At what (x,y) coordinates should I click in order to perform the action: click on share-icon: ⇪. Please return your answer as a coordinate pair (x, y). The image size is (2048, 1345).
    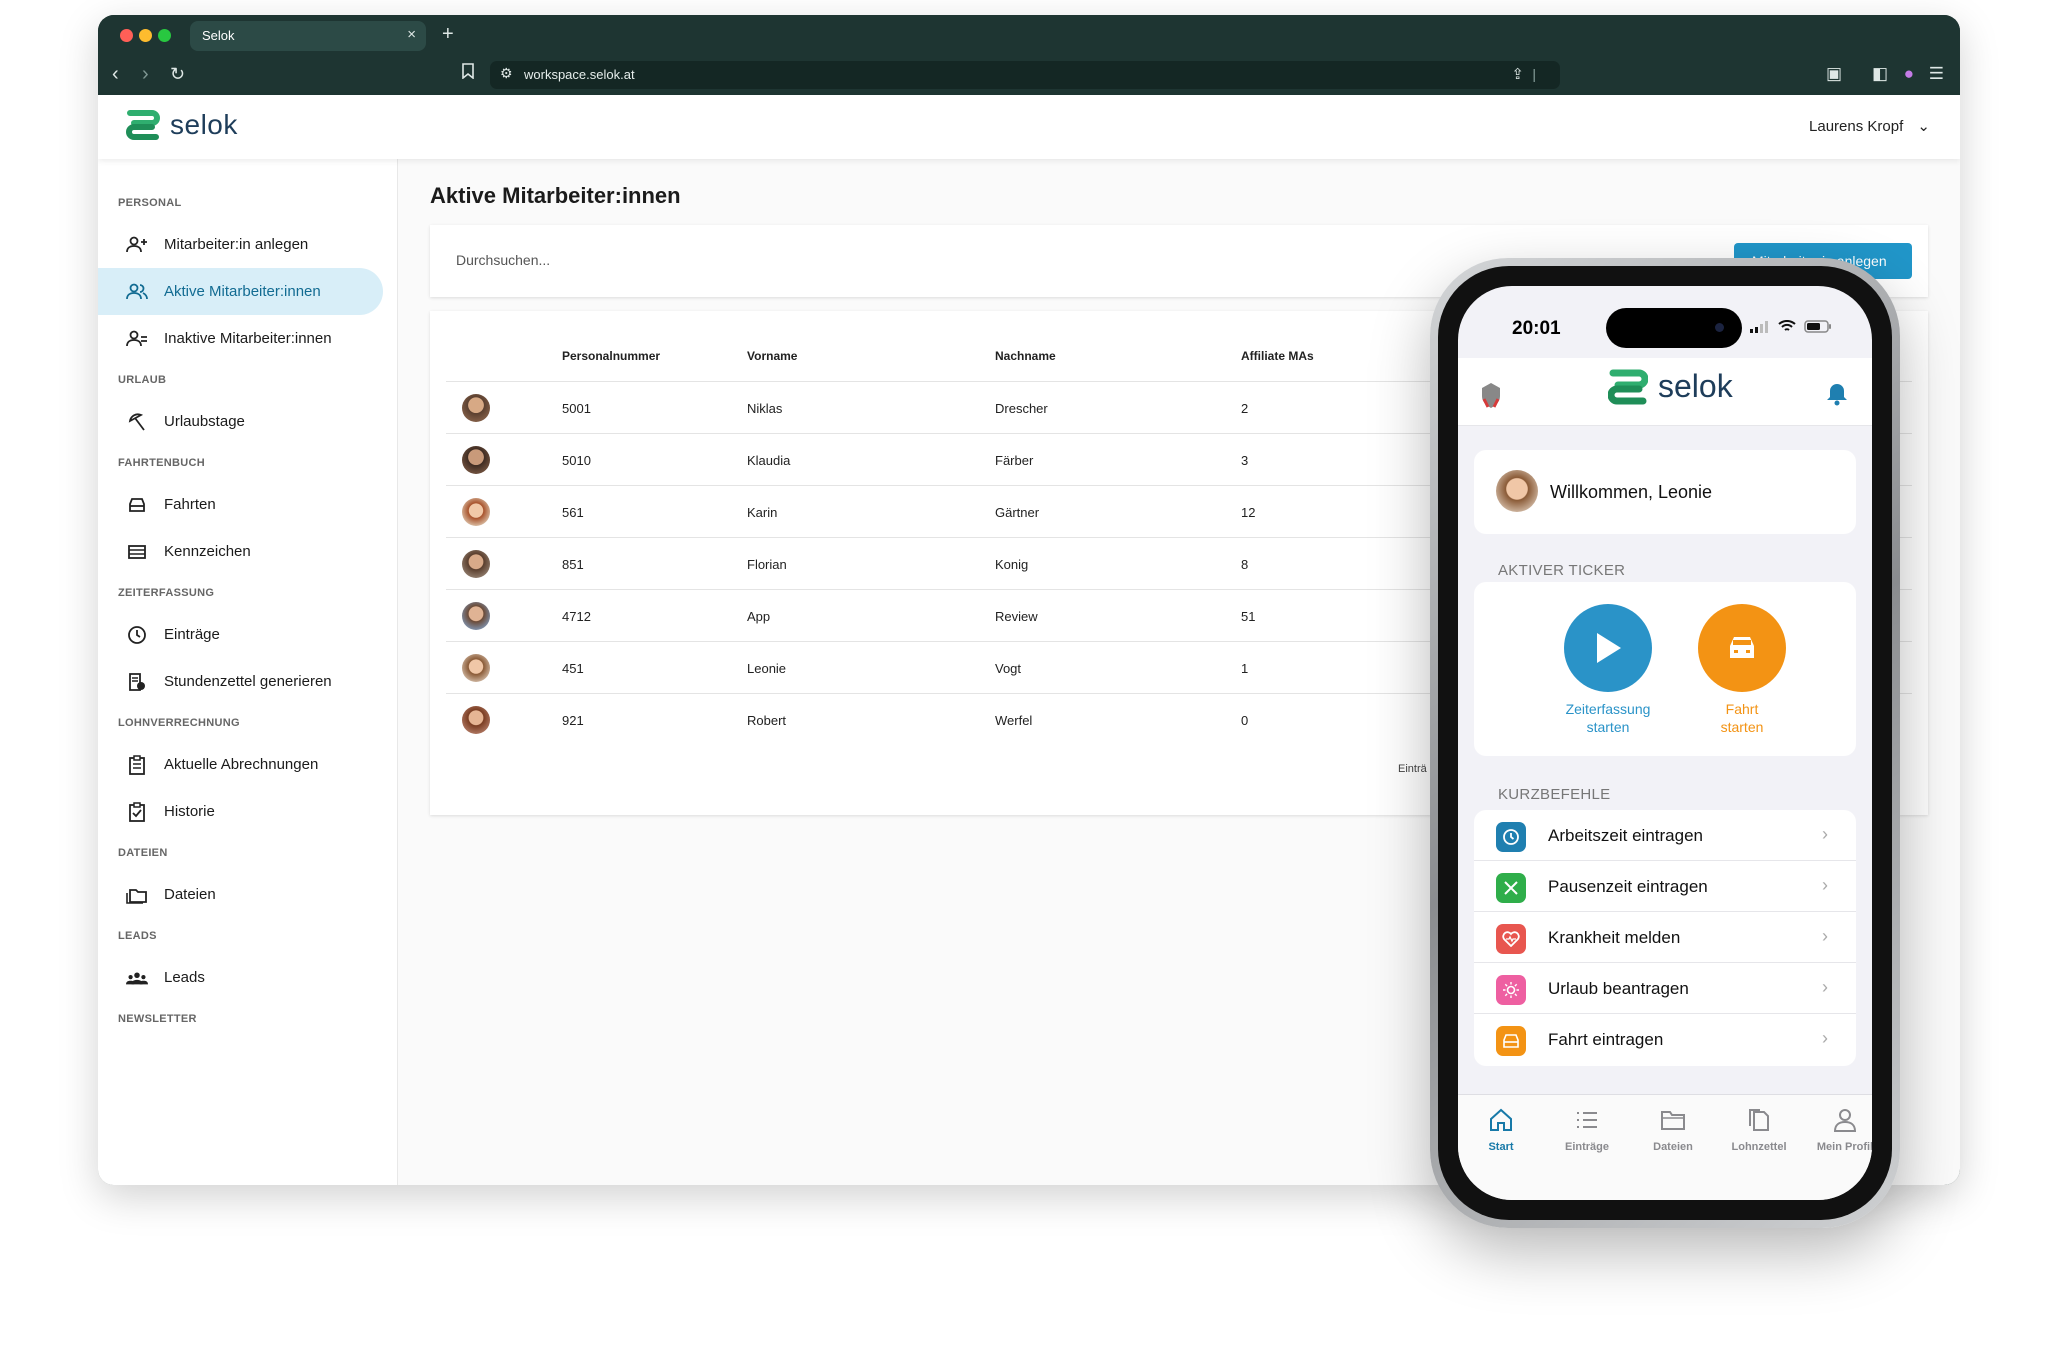
    Looking at the image, I should click on (1517, 74).